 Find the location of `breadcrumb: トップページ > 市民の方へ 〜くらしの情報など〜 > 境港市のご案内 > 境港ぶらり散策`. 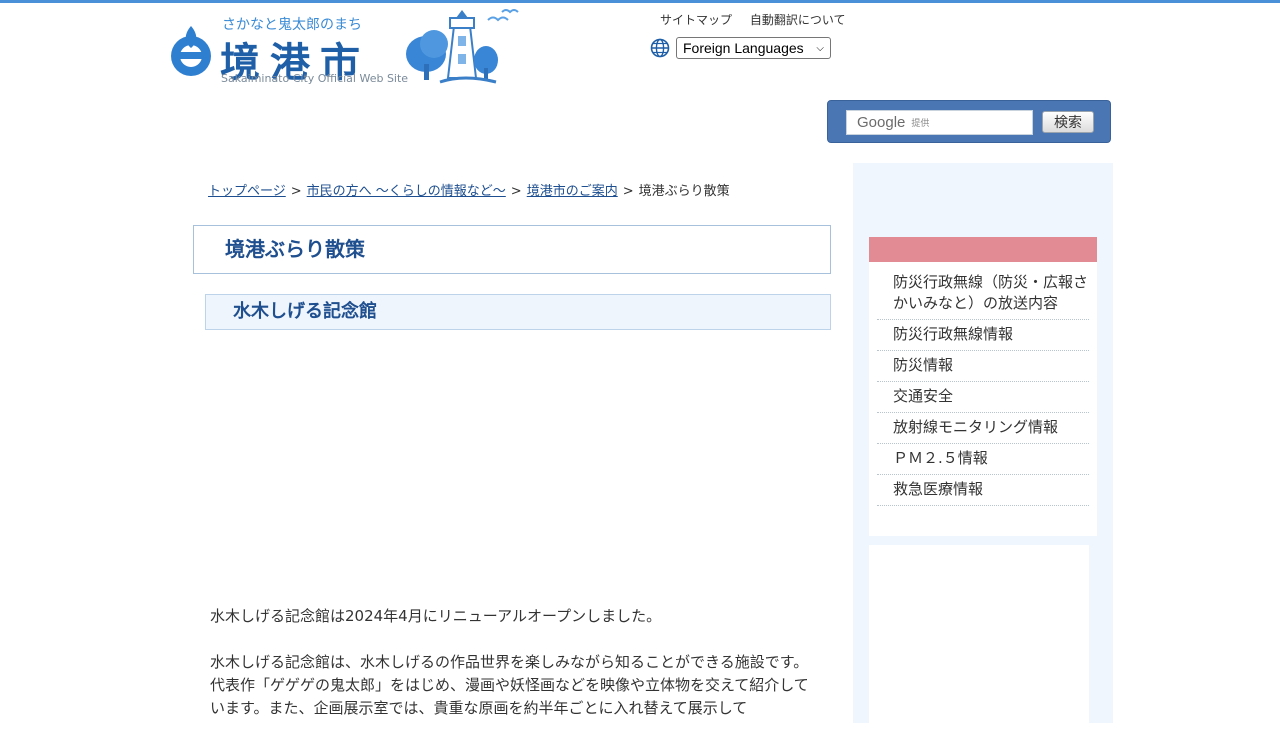

breadcrumb: トップページ > 市民の方へ 〜くらしの情報など〜 > 境港市のご案内 > 境港ぶらり散策 is located at coordinates (469, 189).